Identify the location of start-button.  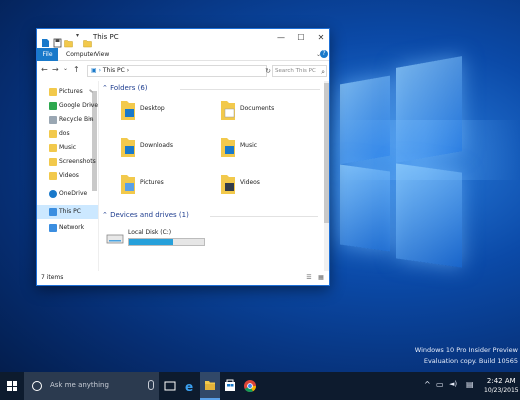
(12, 386).